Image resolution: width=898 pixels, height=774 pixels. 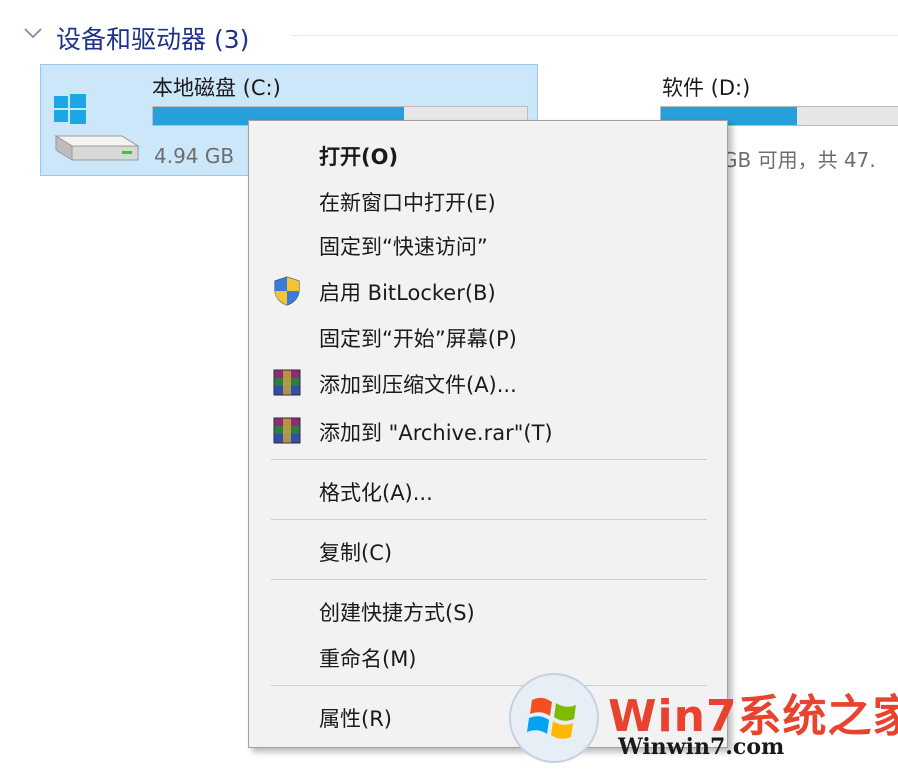 I want to click on section-title: 设备和驱动器 (3), so click(x=153, y=39).